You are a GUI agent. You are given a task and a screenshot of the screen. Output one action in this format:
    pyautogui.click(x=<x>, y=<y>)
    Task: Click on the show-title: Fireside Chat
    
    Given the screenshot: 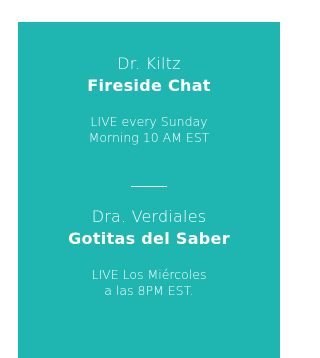 What is the action you would take?
    pyautogui.click(x=149, y=85)
    